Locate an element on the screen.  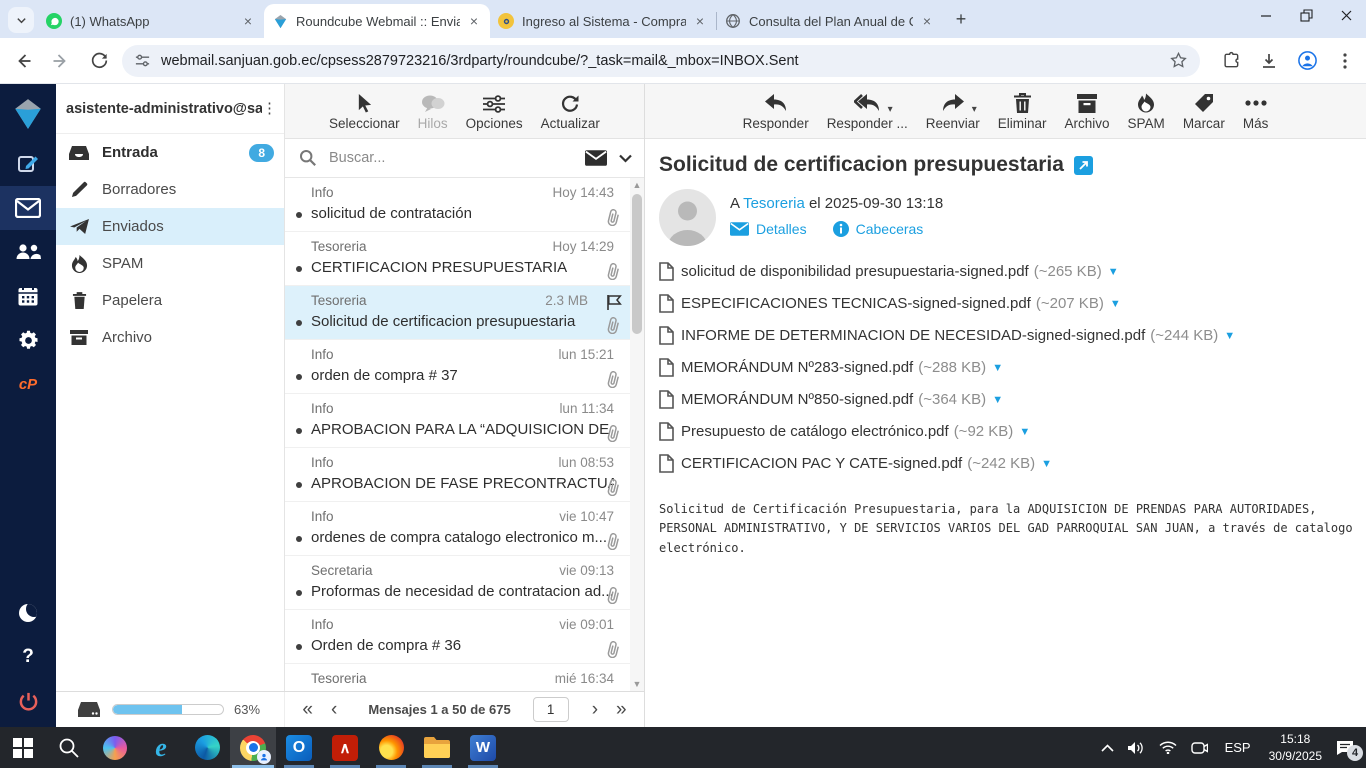
next-page-button: › is located at coordinates (595, 709).